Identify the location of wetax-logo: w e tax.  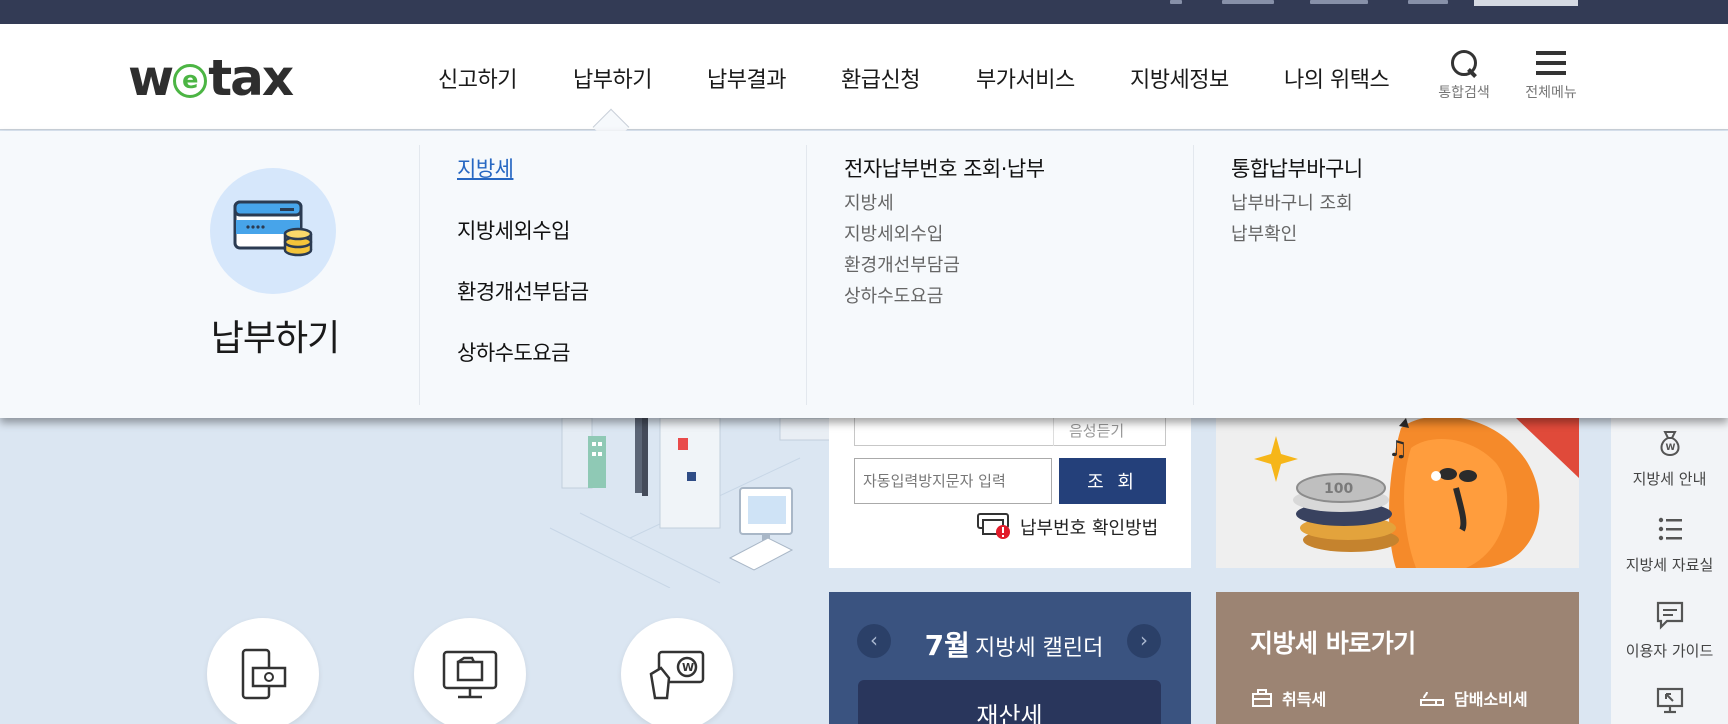
(211, 78).